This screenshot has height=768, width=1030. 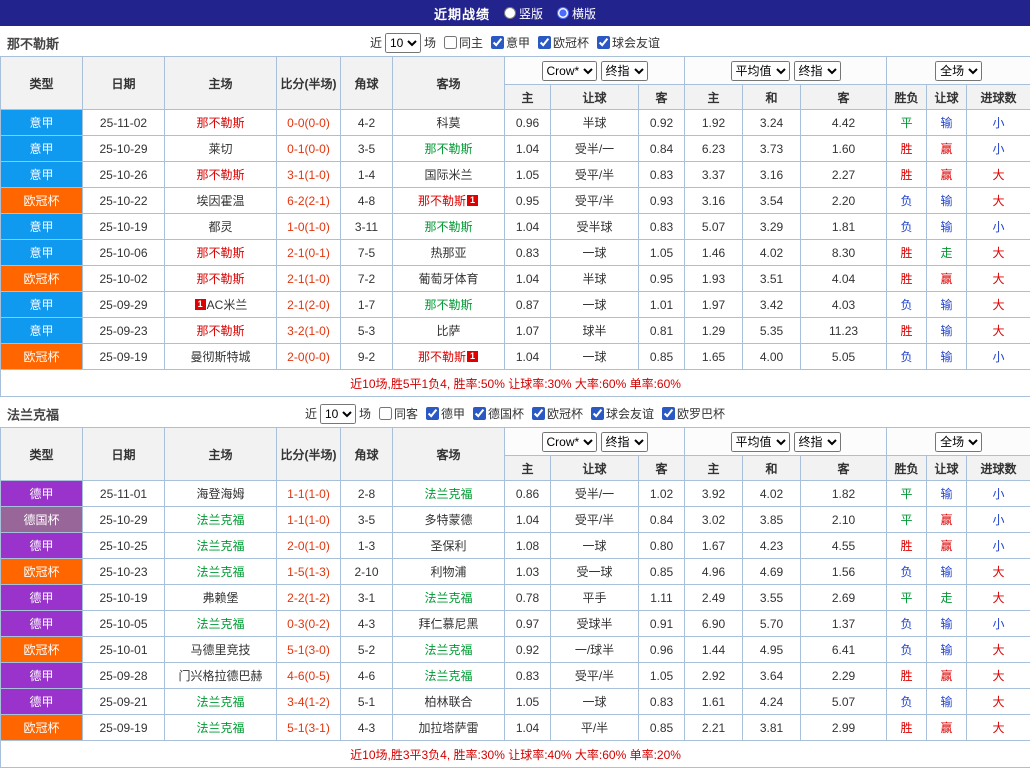 What do you see at coordinates (693, 413) in the screenshot?
I see `competition-filter: 欧罗巴杯` at bounding box center [693, 413].